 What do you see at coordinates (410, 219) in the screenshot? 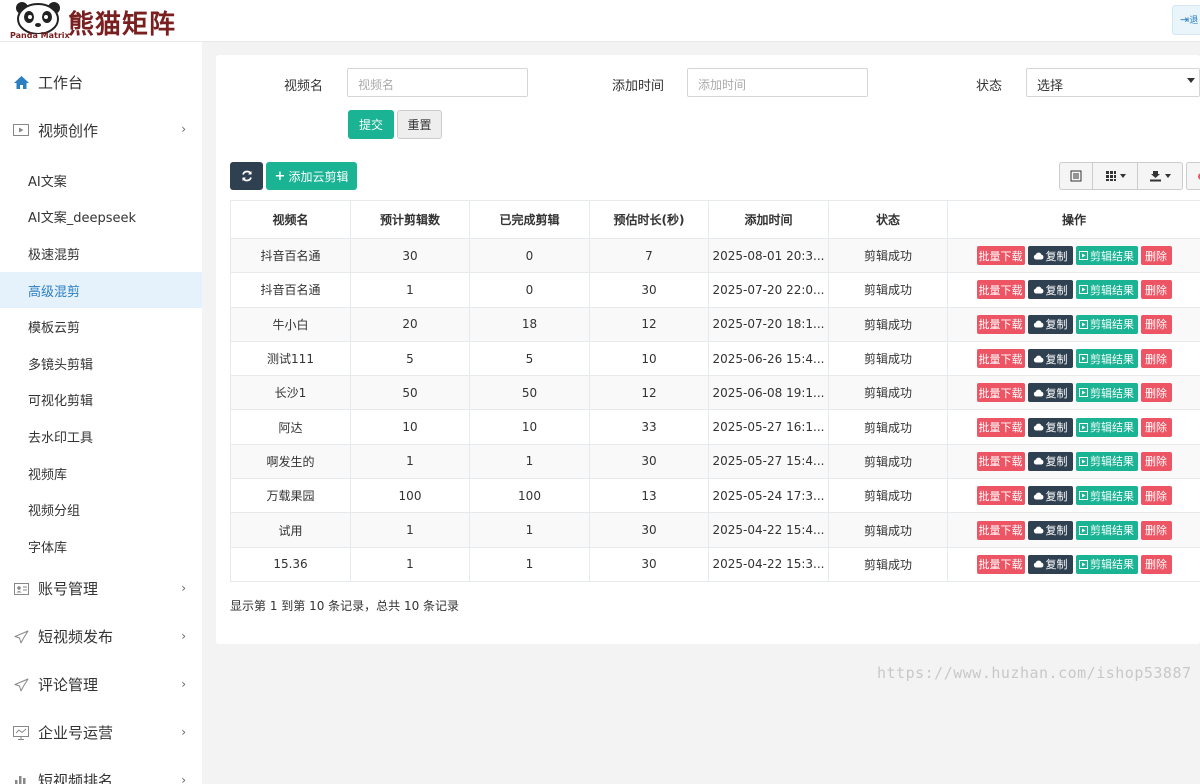
I see `column-header: 预计剪辑数` at bounding box center [410, 219].